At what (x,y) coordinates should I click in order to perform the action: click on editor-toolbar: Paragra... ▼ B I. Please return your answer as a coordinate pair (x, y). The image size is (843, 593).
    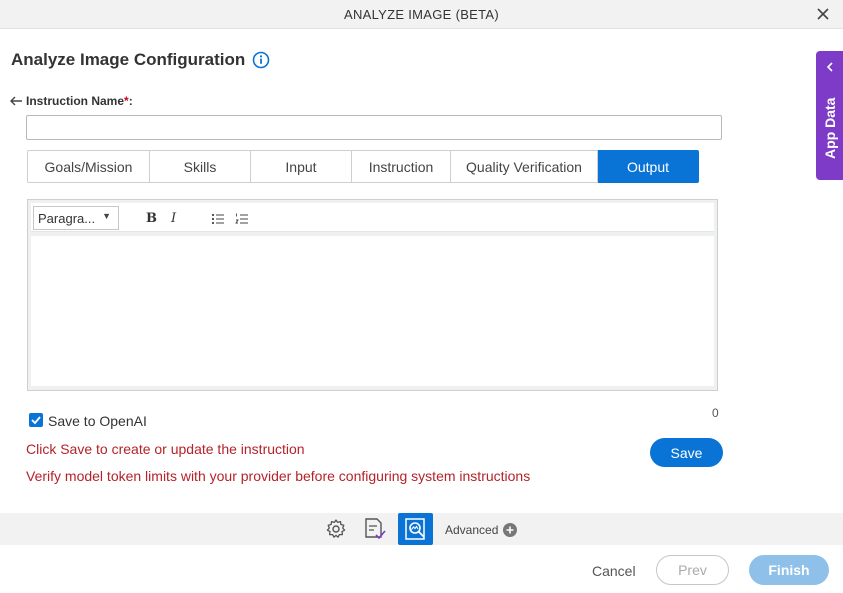
    Looking at the image, I should click on (372, 217).